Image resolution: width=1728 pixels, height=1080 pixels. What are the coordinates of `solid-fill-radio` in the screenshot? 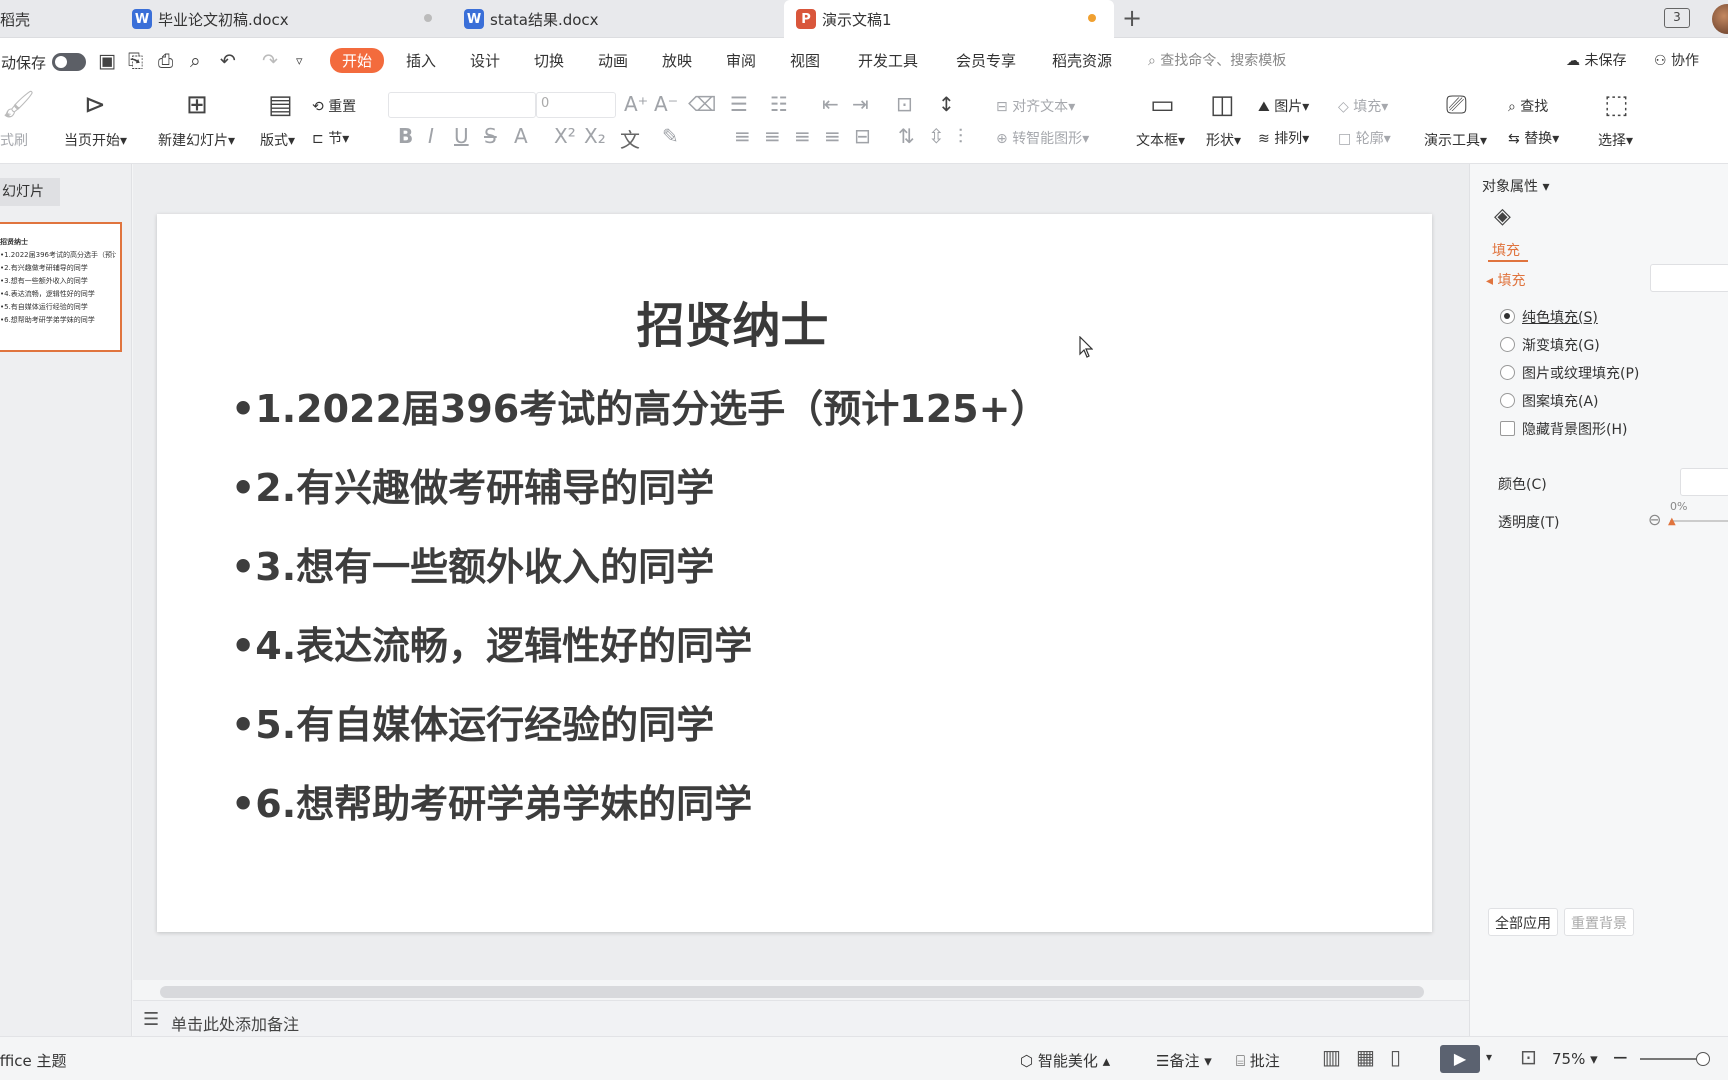 It's located at (1507, 316).